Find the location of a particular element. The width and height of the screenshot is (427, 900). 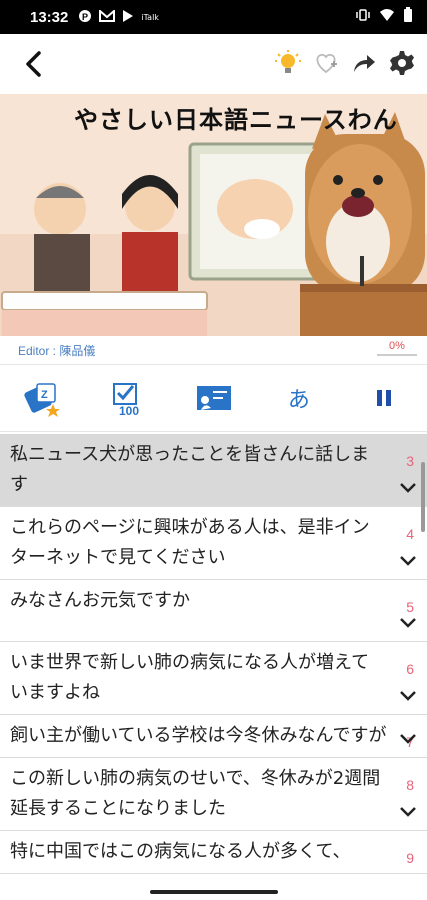

p-icon: P is located at coordinates (85, 17).